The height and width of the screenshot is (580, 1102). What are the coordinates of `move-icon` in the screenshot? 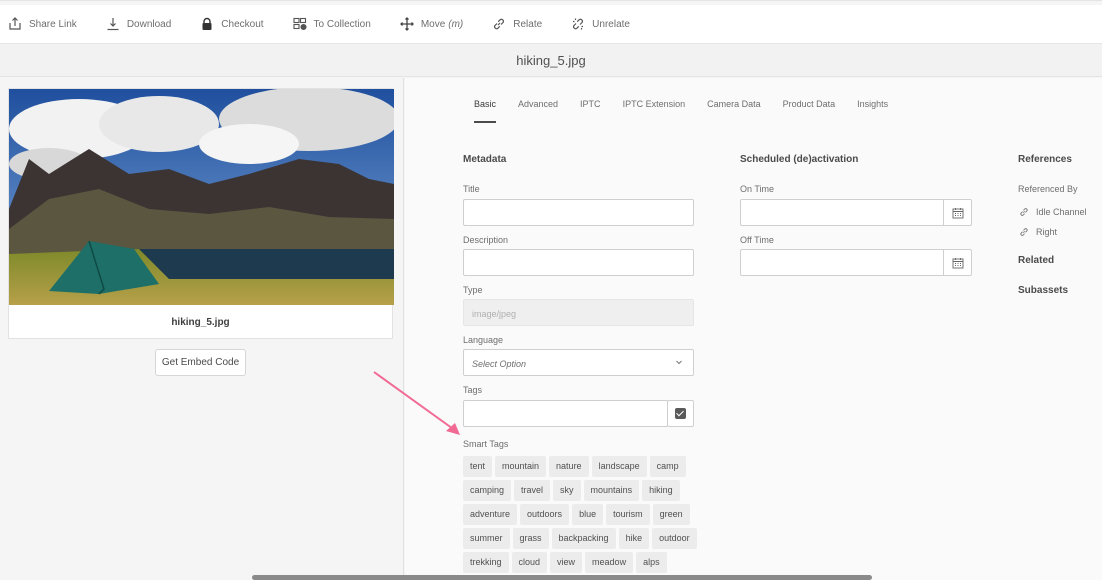 It's located at (406, 24).